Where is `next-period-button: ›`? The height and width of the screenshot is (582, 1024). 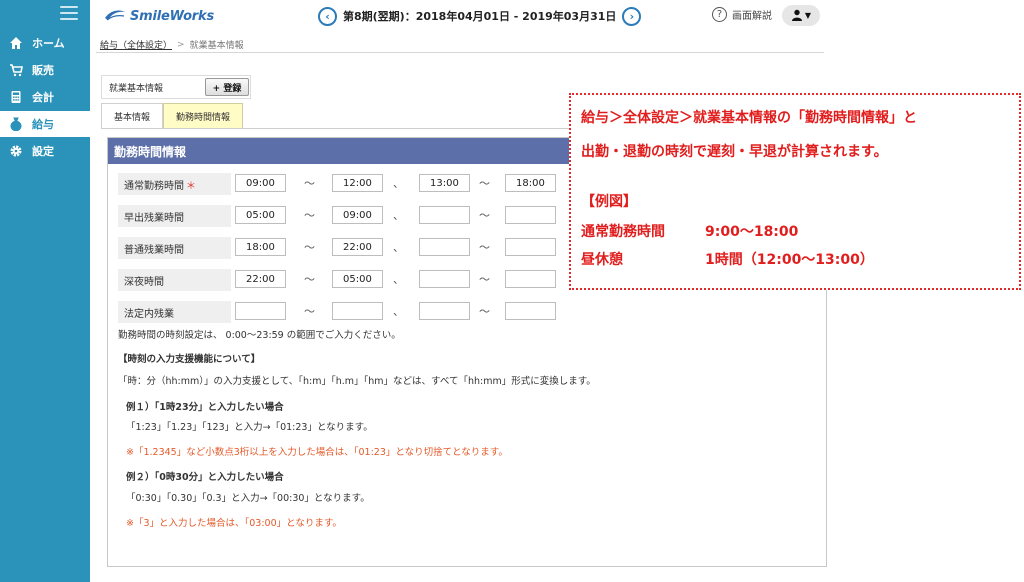 next-period-button: › is located at coordinates (632, 16).